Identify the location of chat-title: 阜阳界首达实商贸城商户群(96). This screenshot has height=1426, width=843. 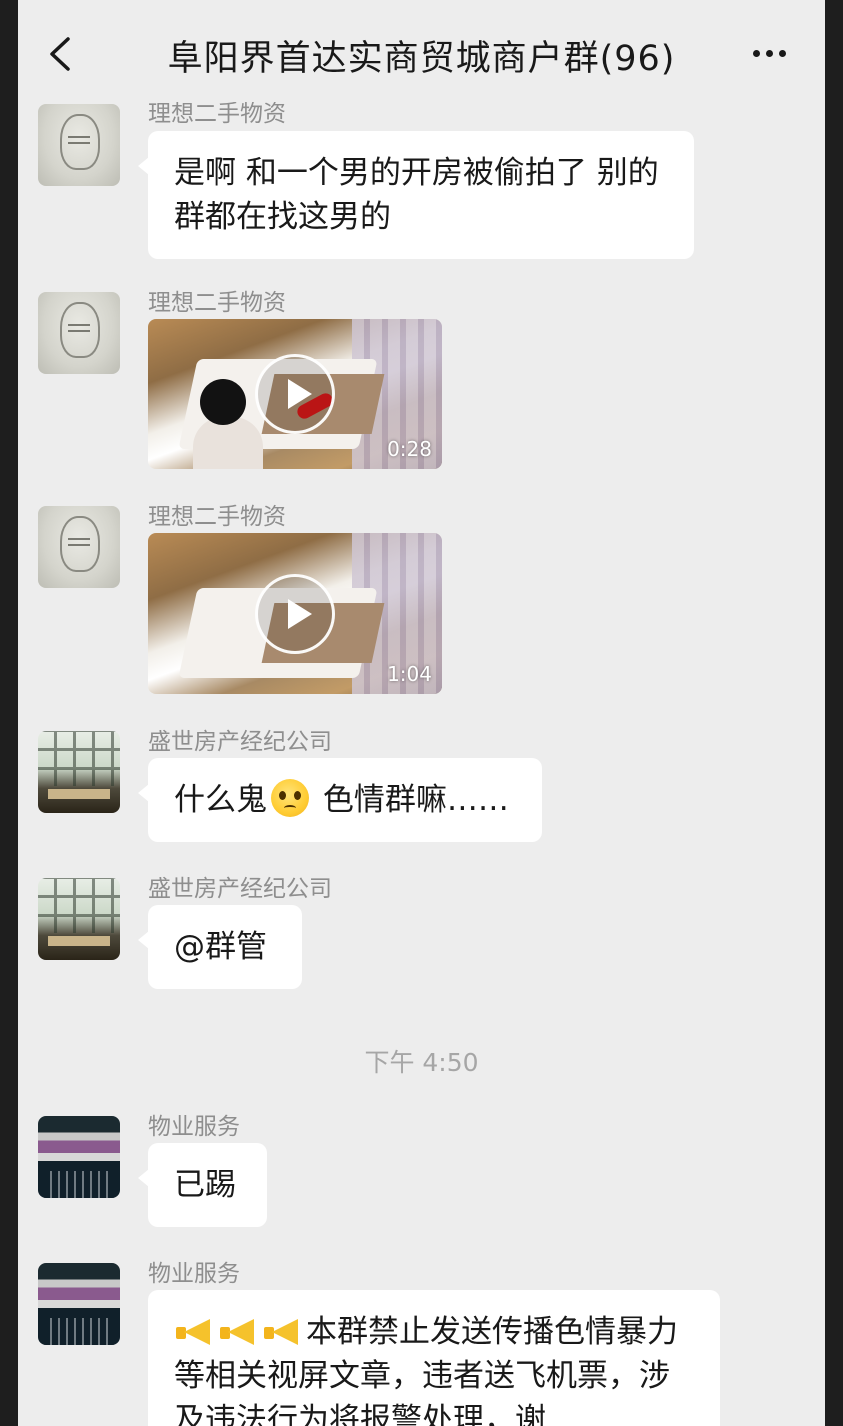
(421, 59).